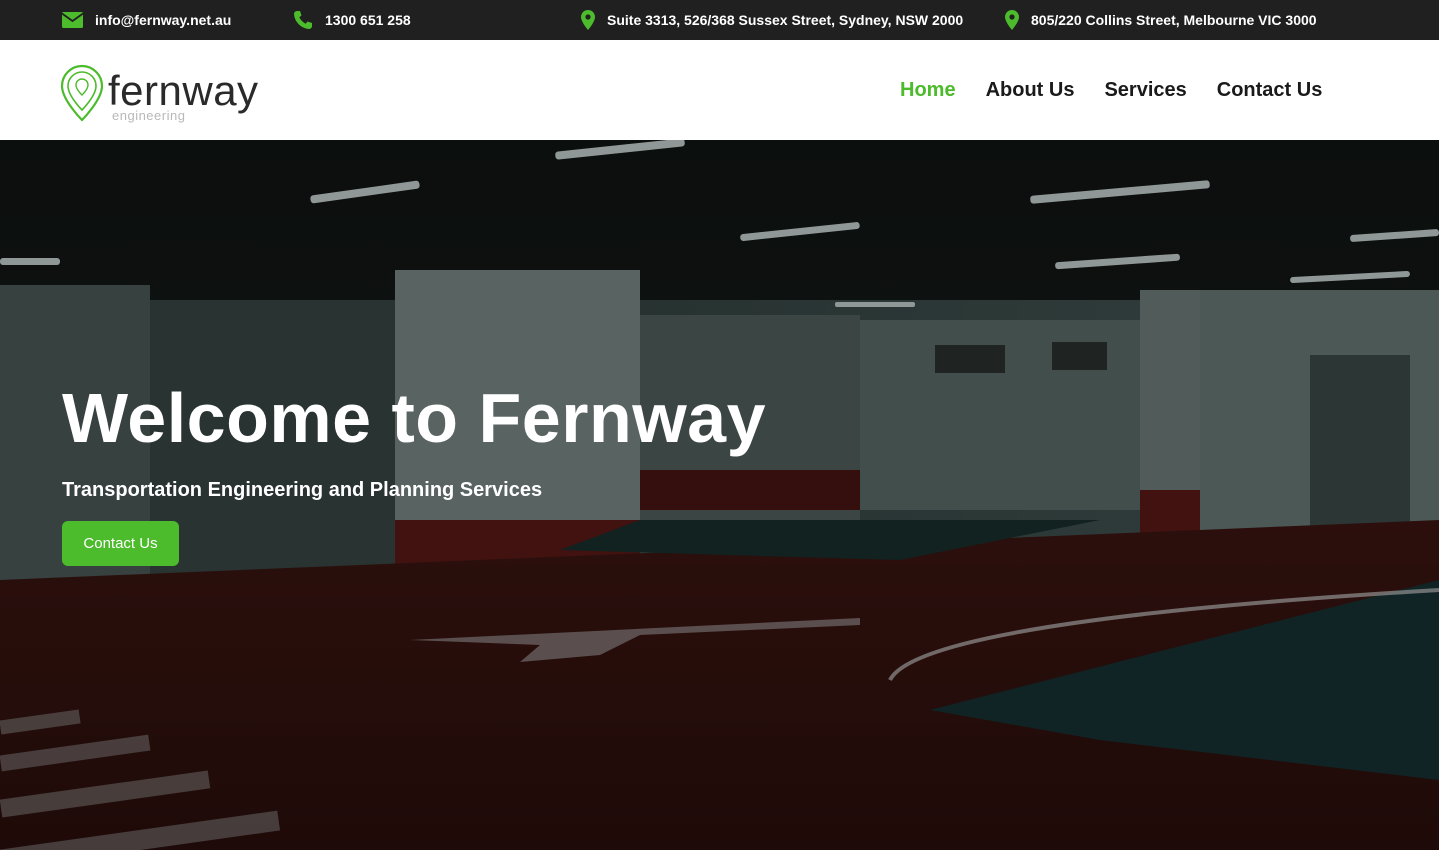  I want to click on email-text: info@fernway.net.au, so click(163, 20).